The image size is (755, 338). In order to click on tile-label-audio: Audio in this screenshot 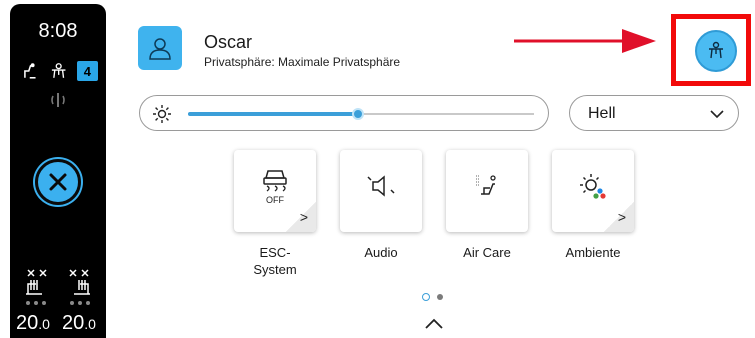, I will do `click(381, 252)`.